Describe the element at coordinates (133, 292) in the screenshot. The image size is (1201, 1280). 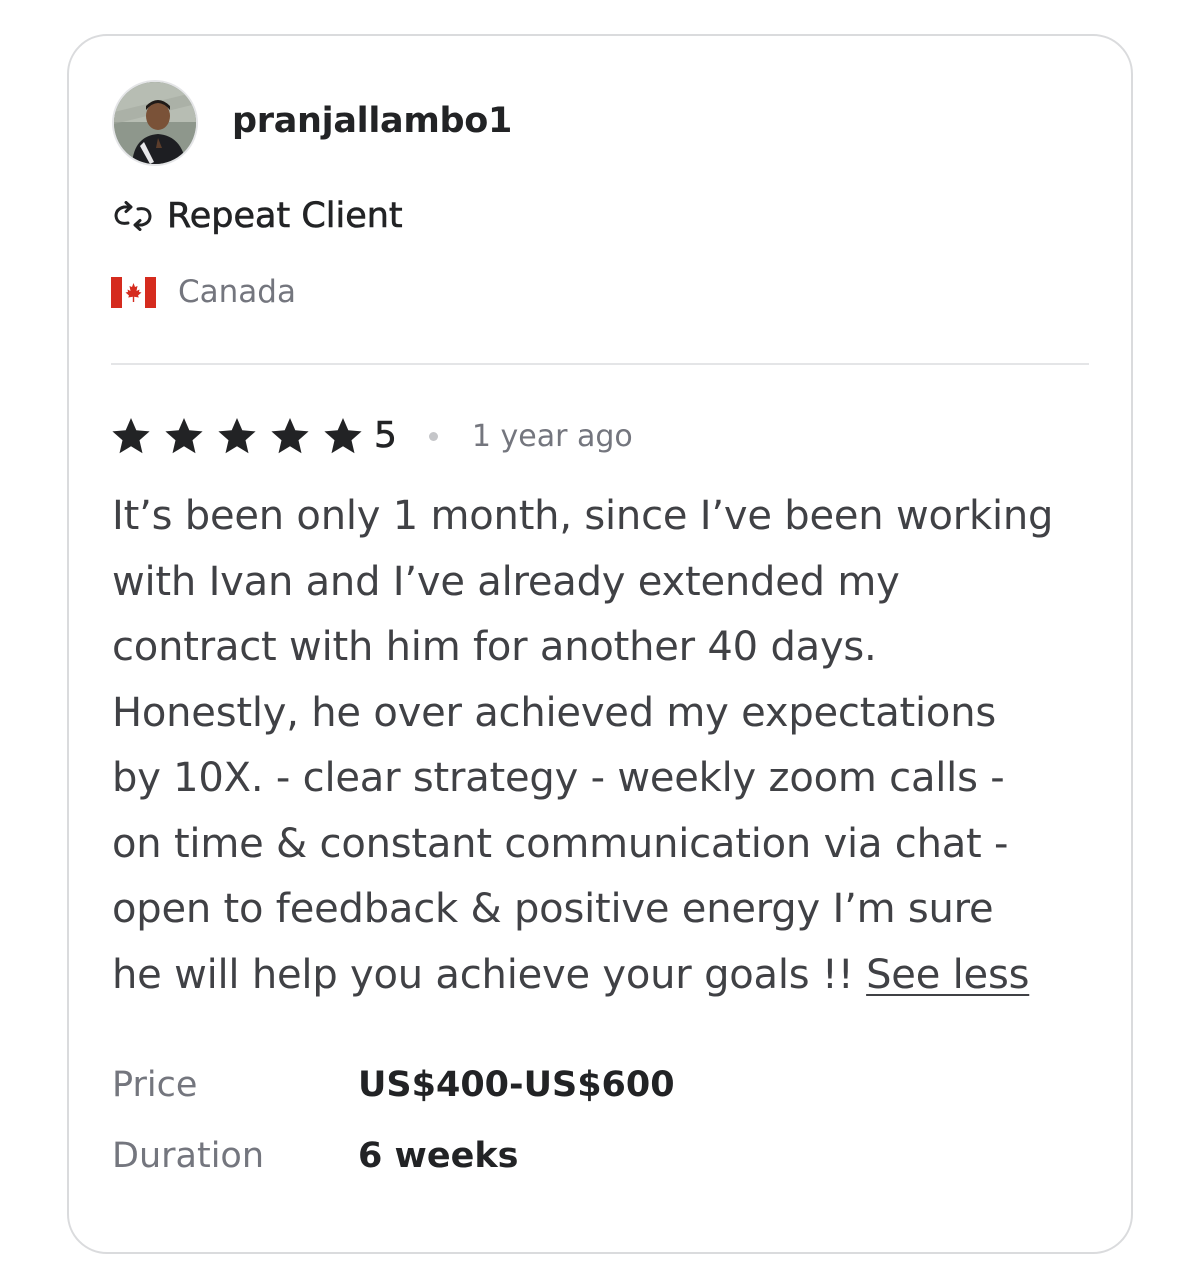
I see `canada-flag-icon` at that location.